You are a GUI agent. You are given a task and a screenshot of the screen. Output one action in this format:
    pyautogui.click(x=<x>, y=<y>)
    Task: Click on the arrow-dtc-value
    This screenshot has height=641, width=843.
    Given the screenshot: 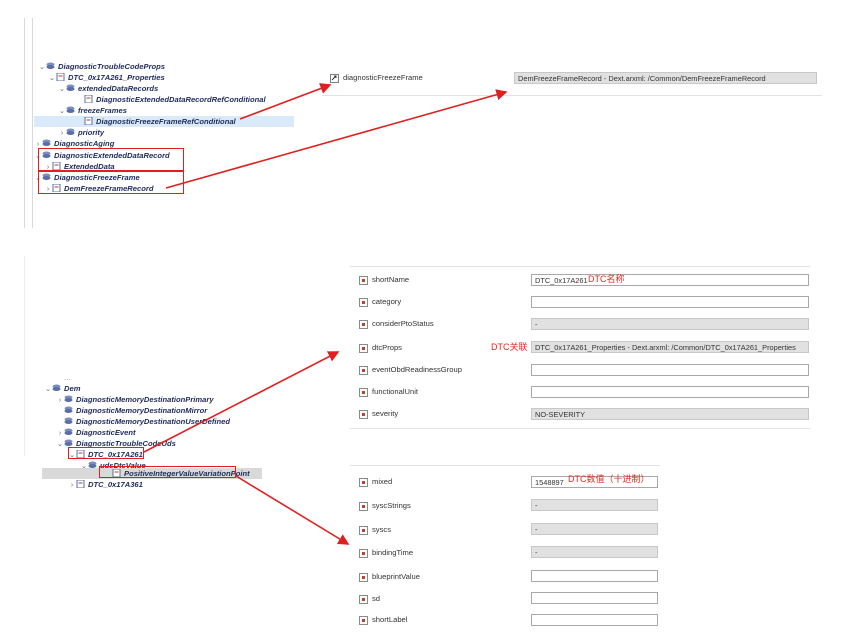 What is the action you would take?
    pyautogui.click(x=292, y=510)
    